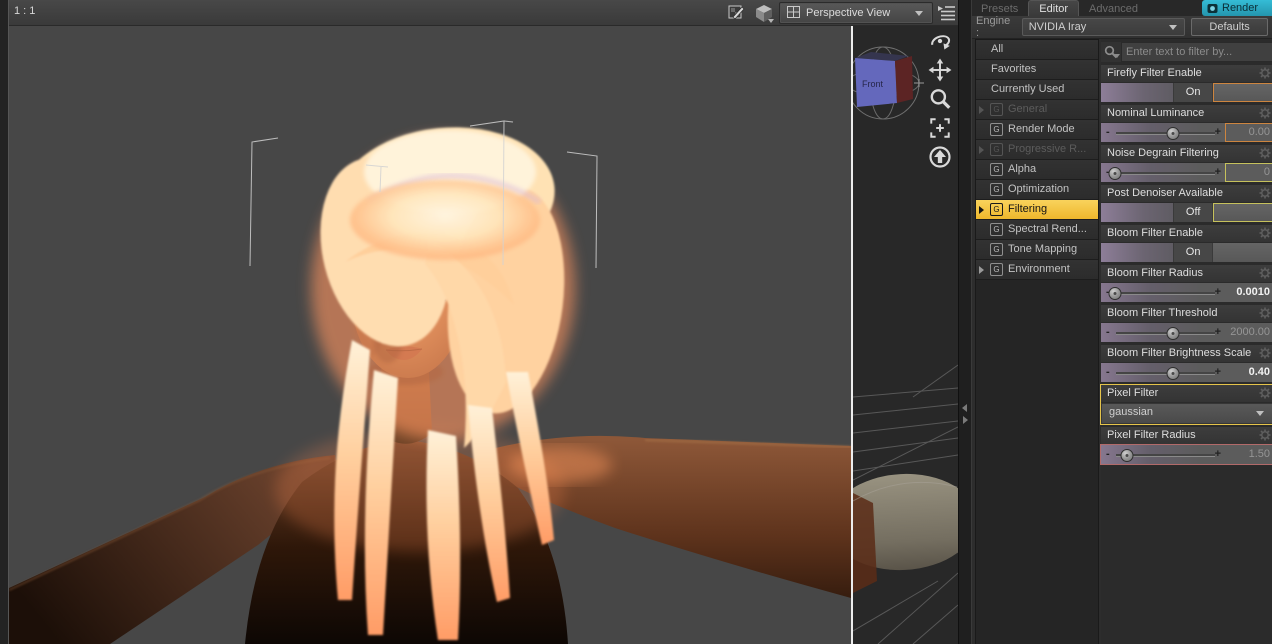  What do you see at coordinates (1057, 27) in the screenshot?
I see `engine-selector-value: NVIDIA Iray` at bounding box center [1057, 27].